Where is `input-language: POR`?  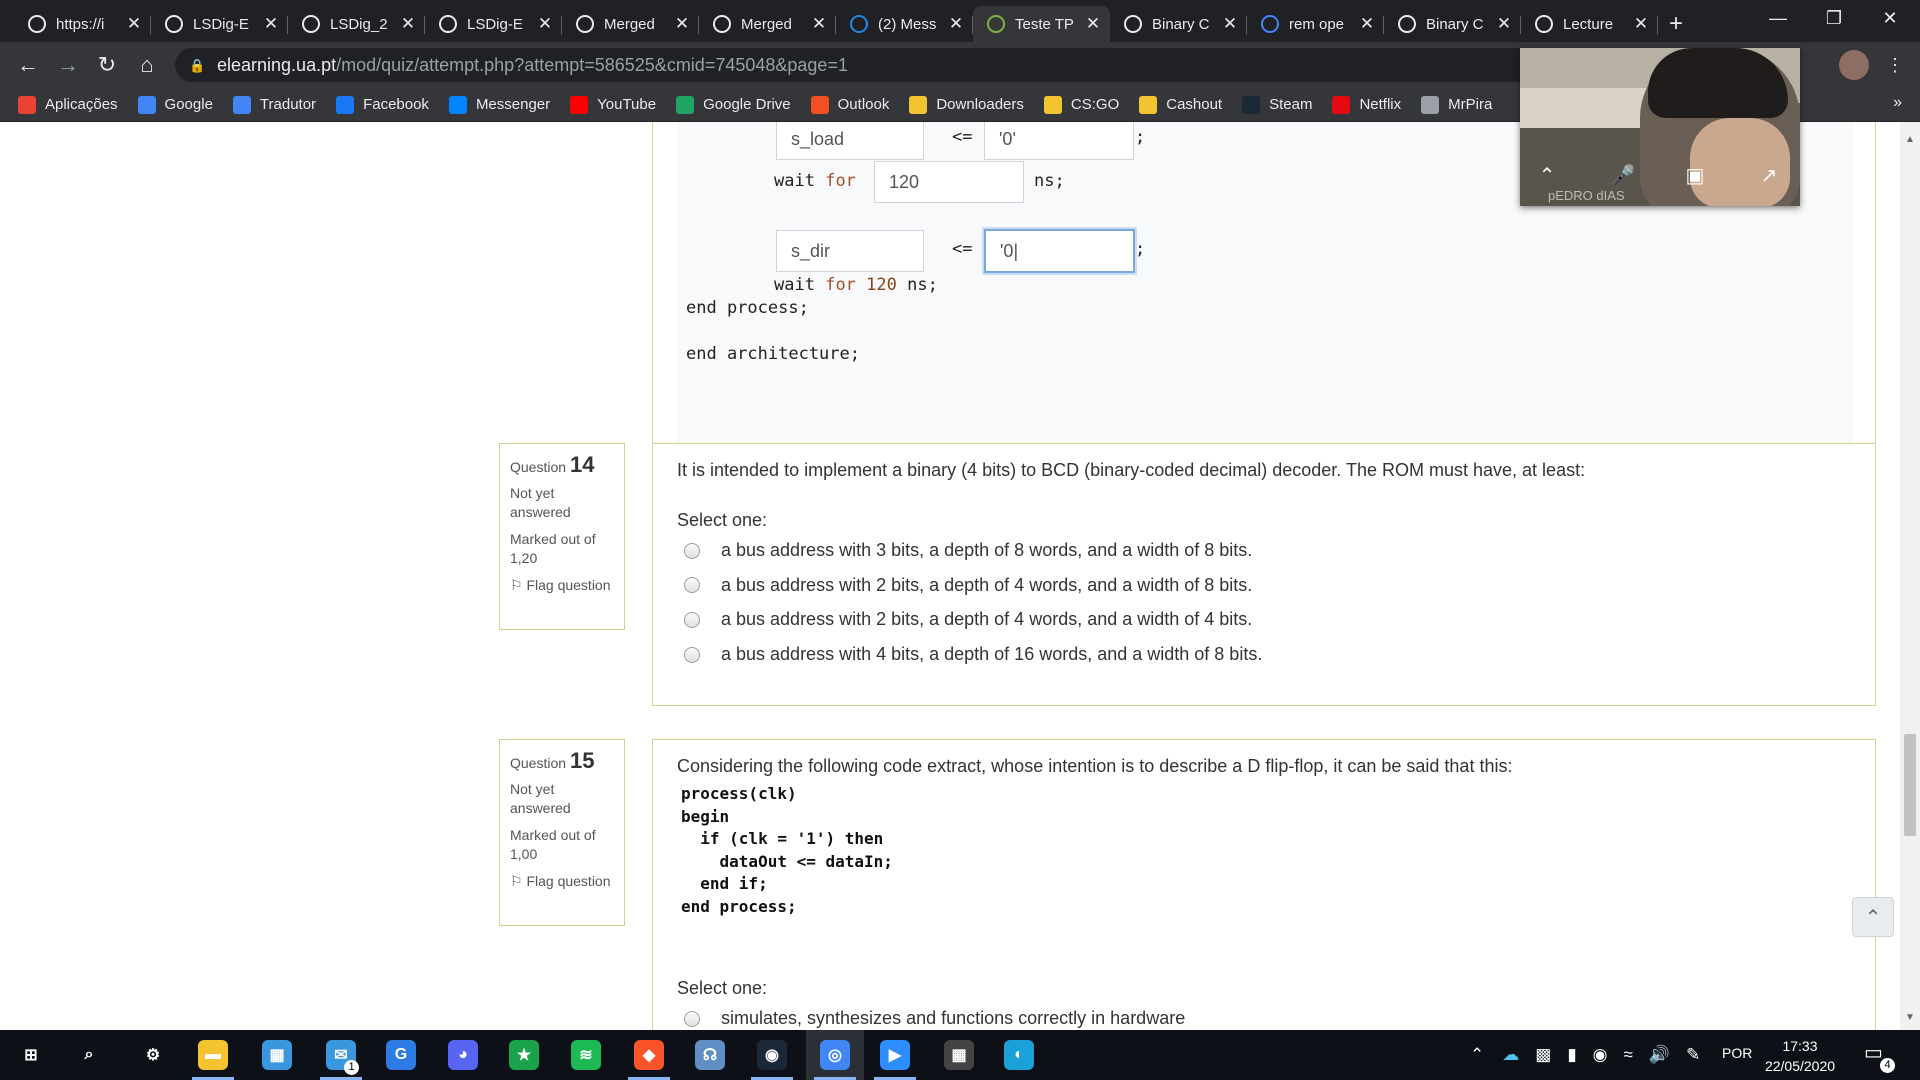 input-language: POR is located at coordinates (1737, 1053).